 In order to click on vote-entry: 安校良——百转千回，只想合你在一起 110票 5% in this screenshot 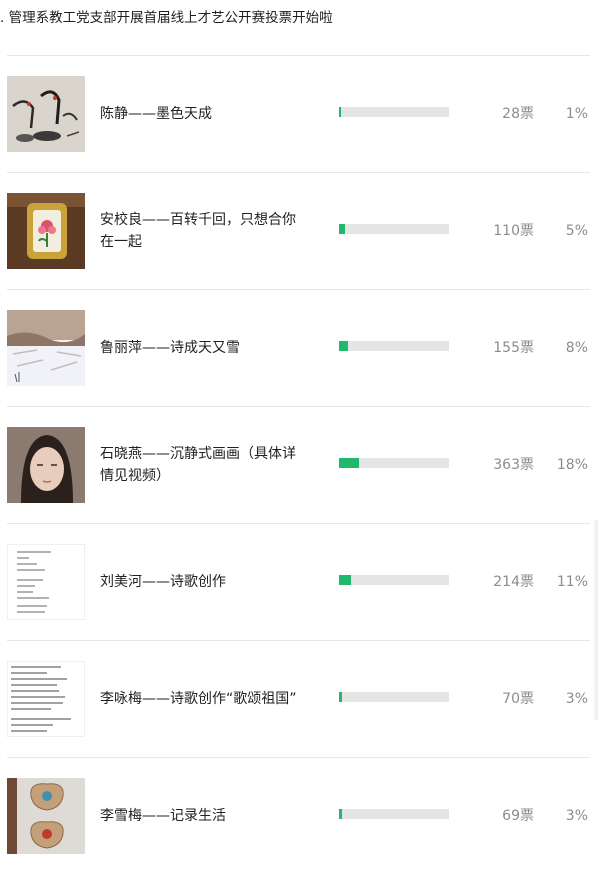, I will do `click(298, 230)`.